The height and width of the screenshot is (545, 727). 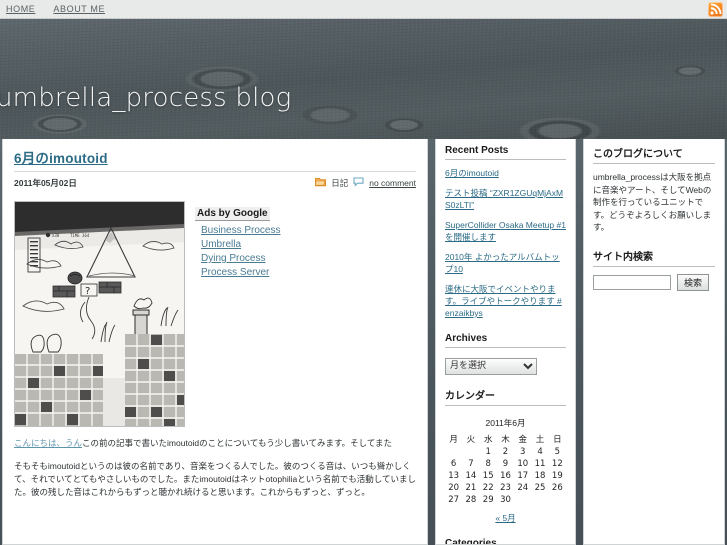 I want to click on calendar-week-row: 27 28 29 30, so click(x=505, y=500).